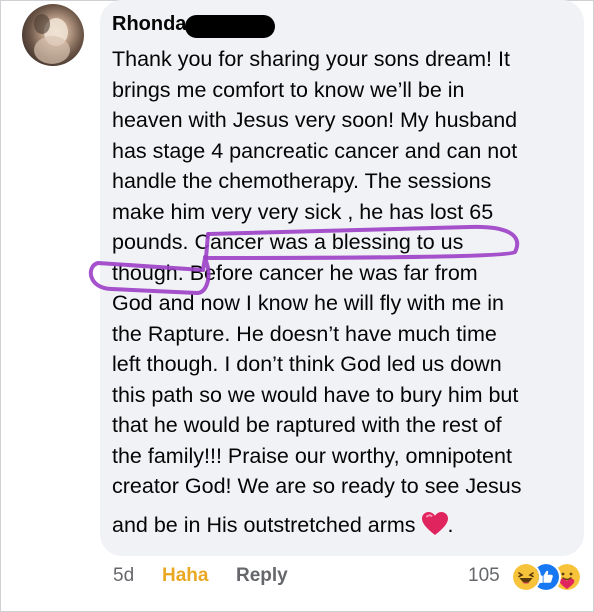  I want to click on comment-line: brings me comfort to know we’ll be in, so click(288, 89).